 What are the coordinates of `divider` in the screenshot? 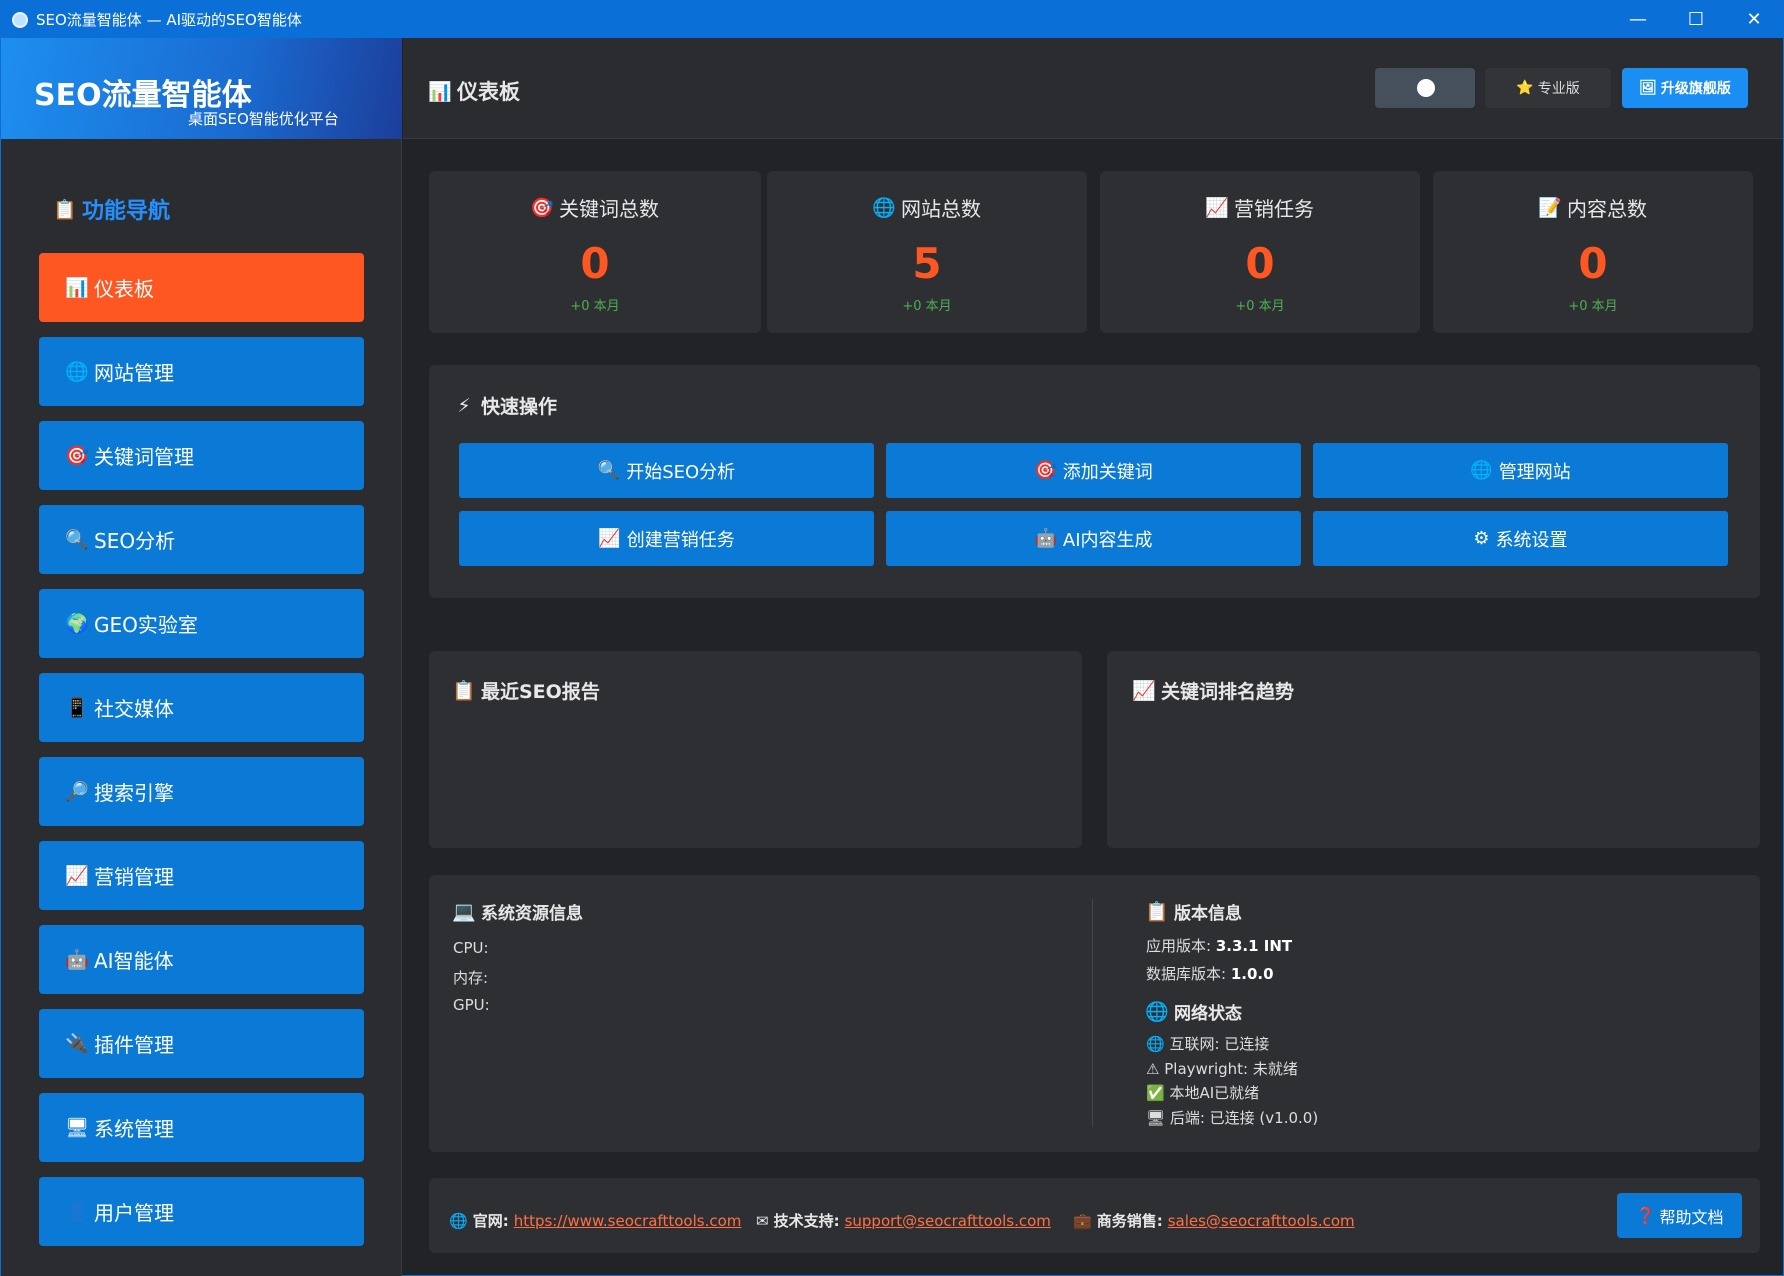 It's located at (1092, 1013).